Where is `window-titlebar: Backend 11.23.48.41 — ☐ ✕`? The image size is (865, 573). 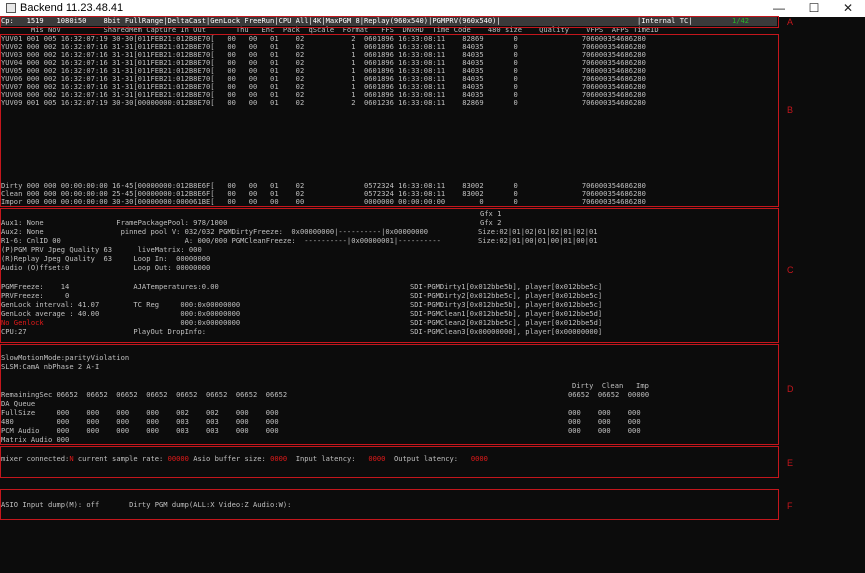
window-titlebar: Backend 11.23.48.41 — ☐ ✕ is located at coordinates (432, 8).